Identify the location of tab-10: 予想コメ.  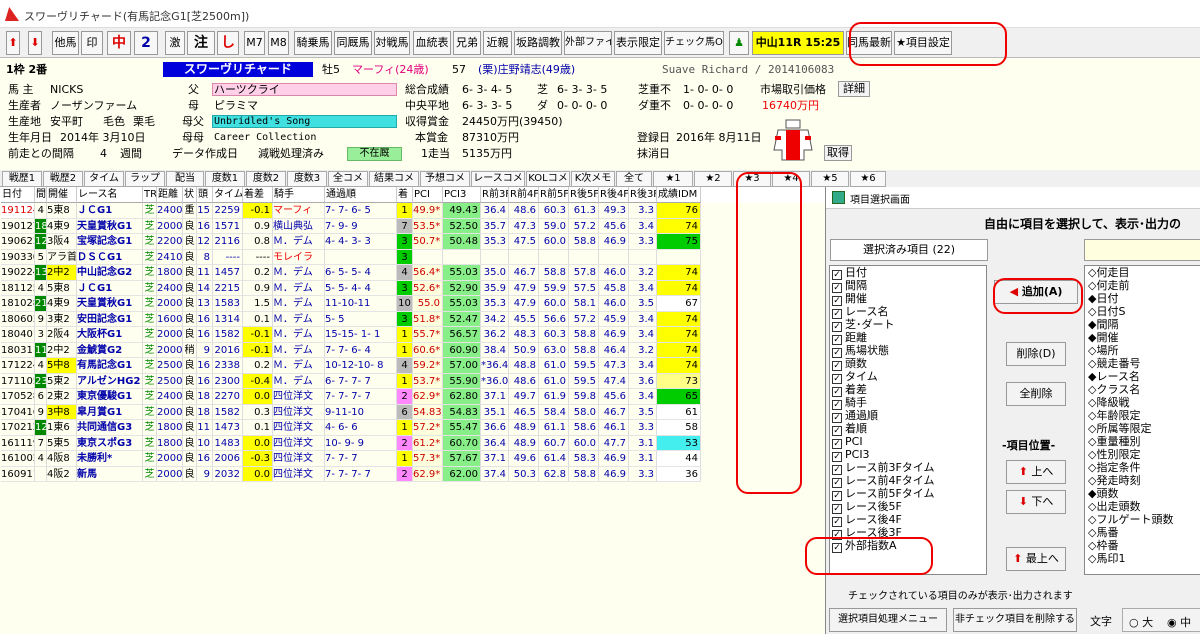
(445, 179).